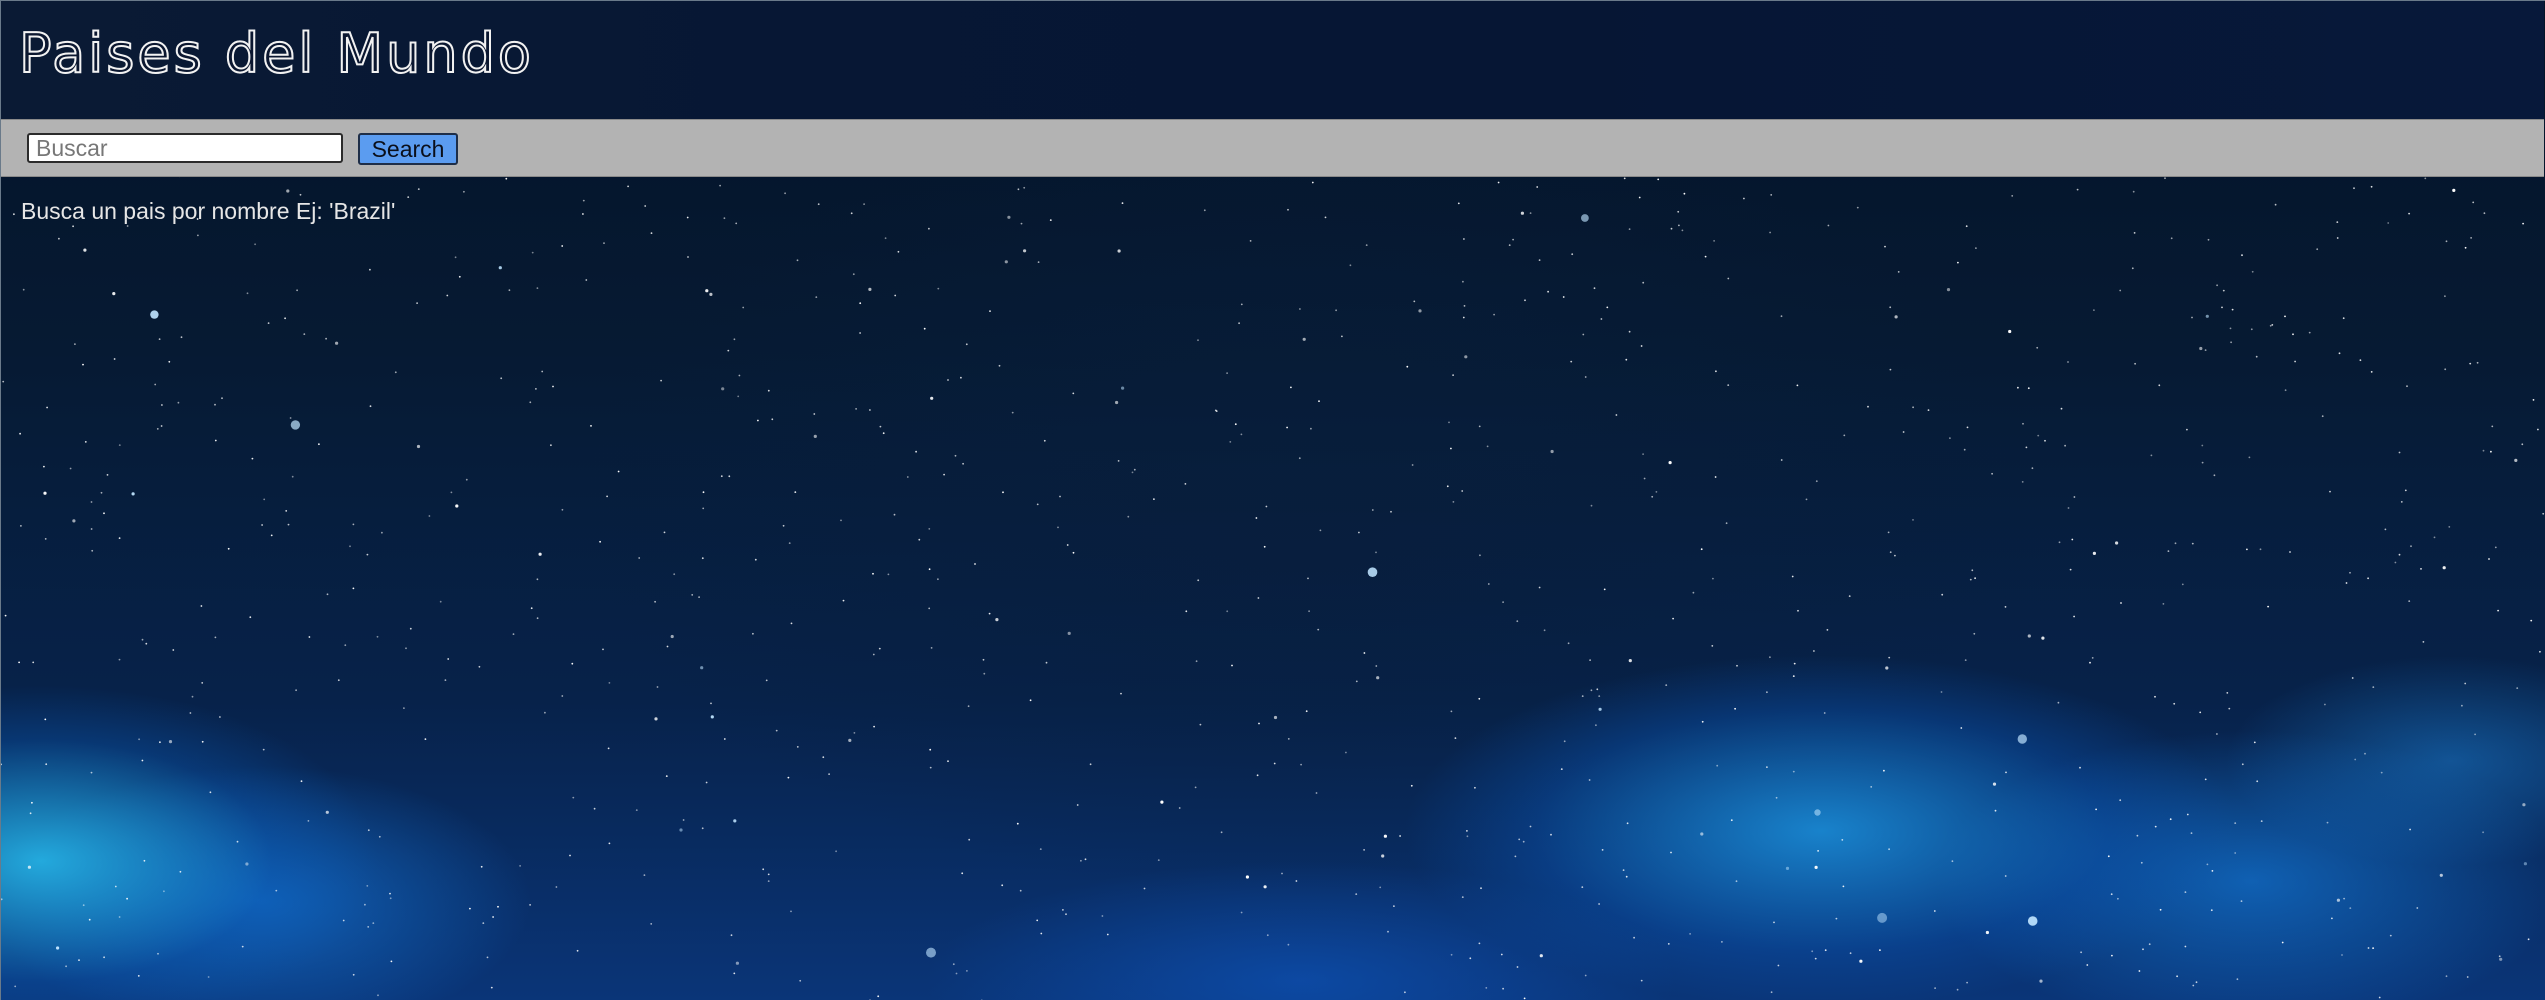  Describe the element at coordinates (1272, 148) in the screenshot. I see `search-bar: Search` at that location.